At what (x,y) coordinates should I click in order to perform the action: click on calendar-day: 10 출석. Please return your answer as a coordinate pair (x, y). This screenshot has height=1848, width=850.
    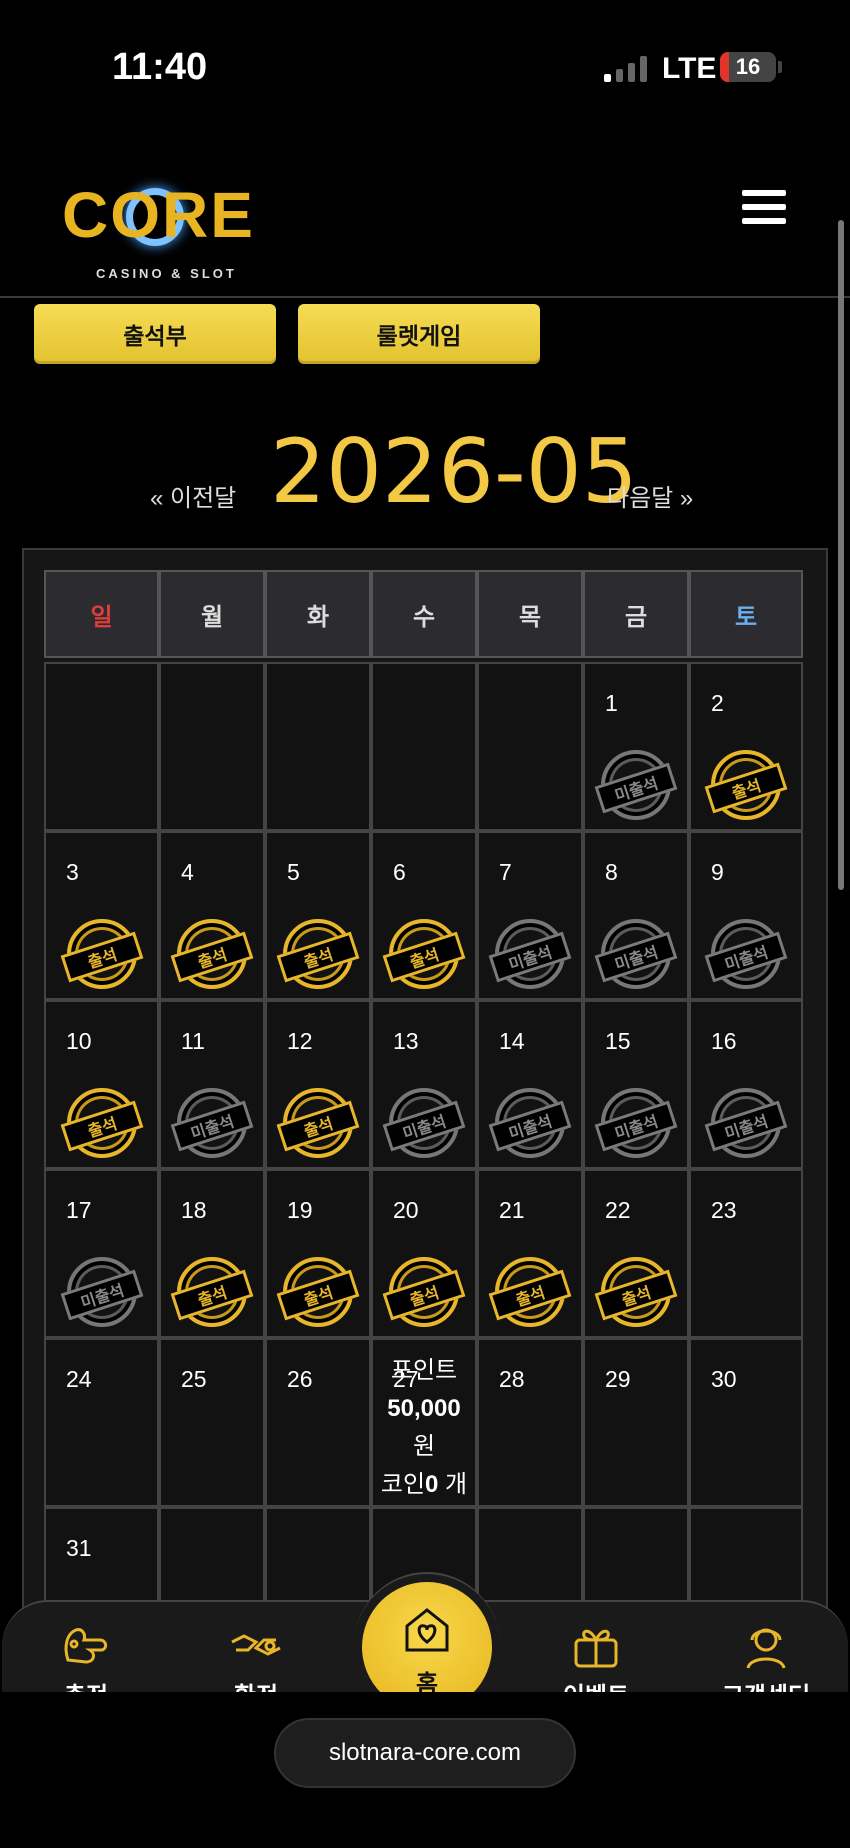
    Looking at the image, I should click on (101, 1084).